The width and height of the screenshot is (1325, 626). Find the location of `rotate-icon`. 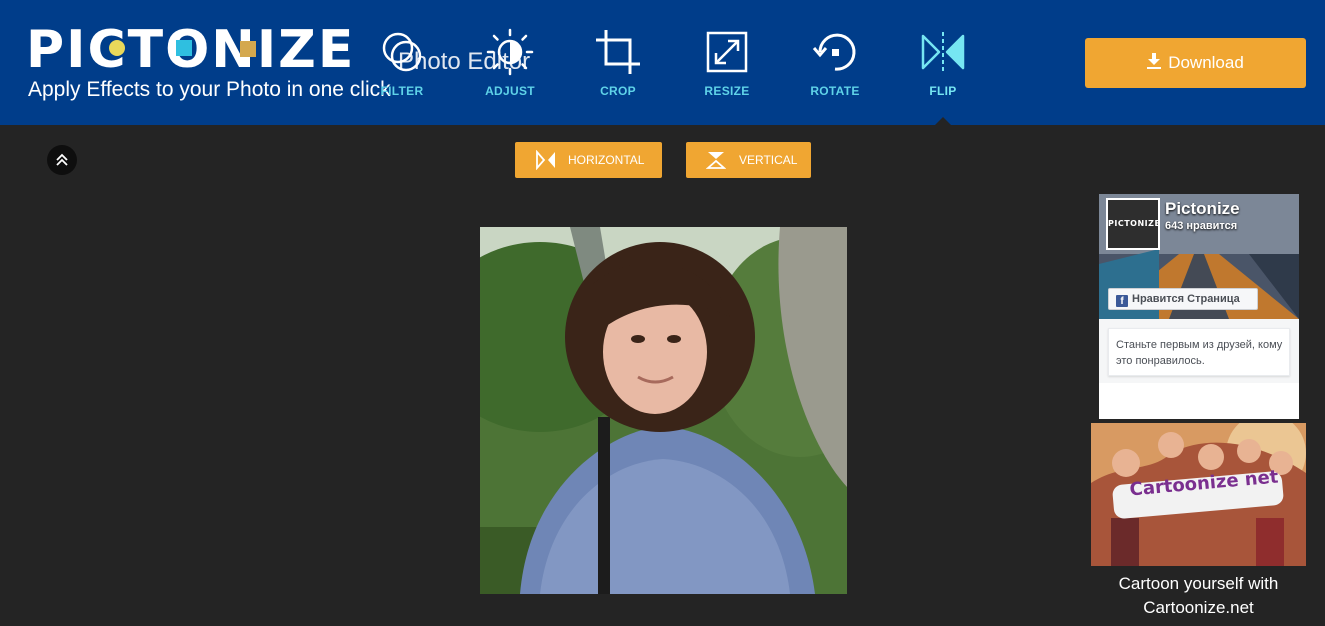

rotate-icon is located at coordinates (834, 52).